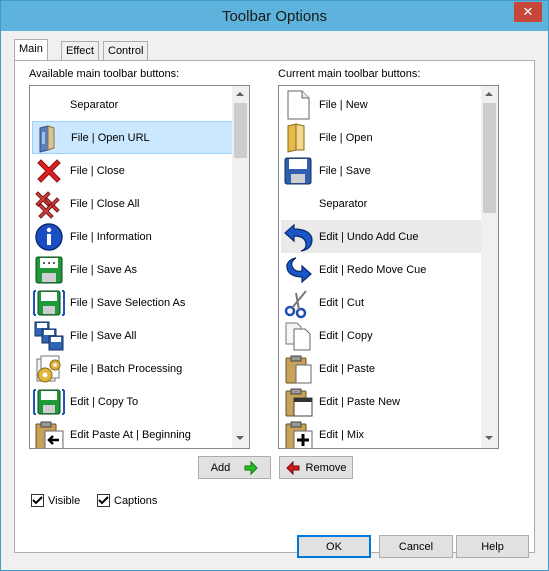 Image resolution: width=549 pixels, height=571 pixels. I want to click on list-item-label: Edit | Copy, so click(346, 335).